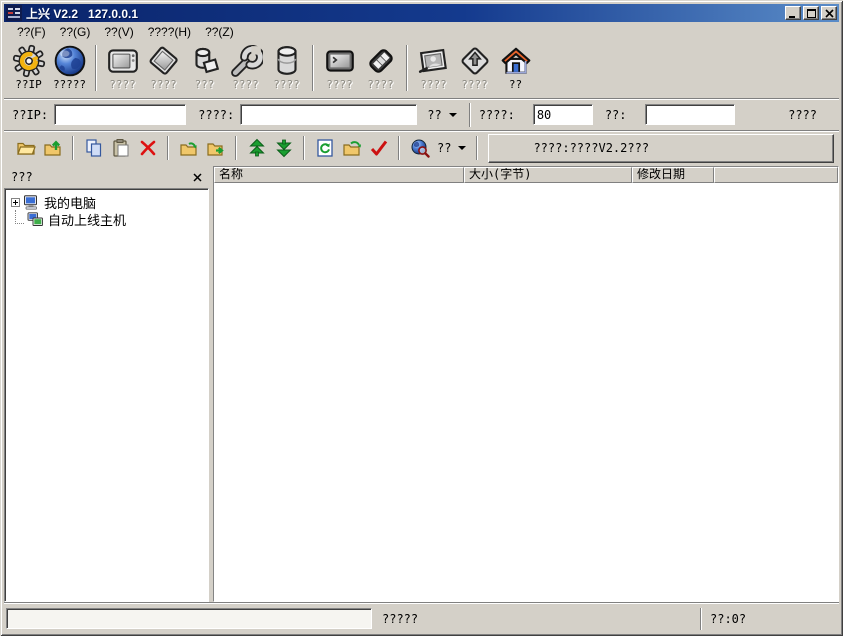 This screenshot has height=636, width=843. I want to click on monitor-icon, so click(123, 61).